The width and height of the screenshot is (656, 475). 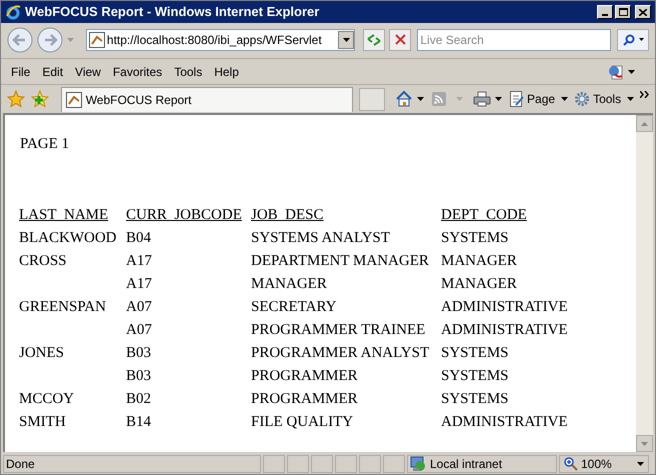 I want to click on security-zone-text: Local intranet, so click(x=466, y=464).